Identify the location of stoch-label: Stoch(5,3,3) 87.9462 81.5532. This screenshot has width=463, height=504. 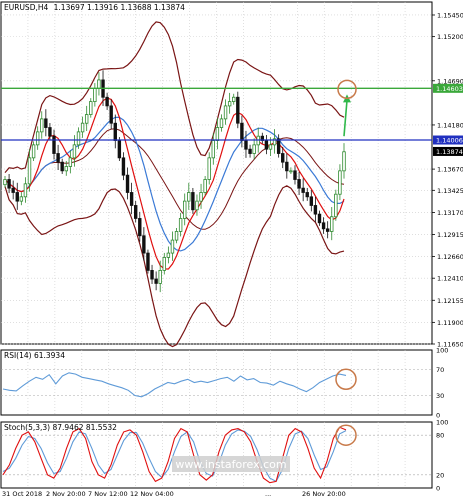
(60, 427).